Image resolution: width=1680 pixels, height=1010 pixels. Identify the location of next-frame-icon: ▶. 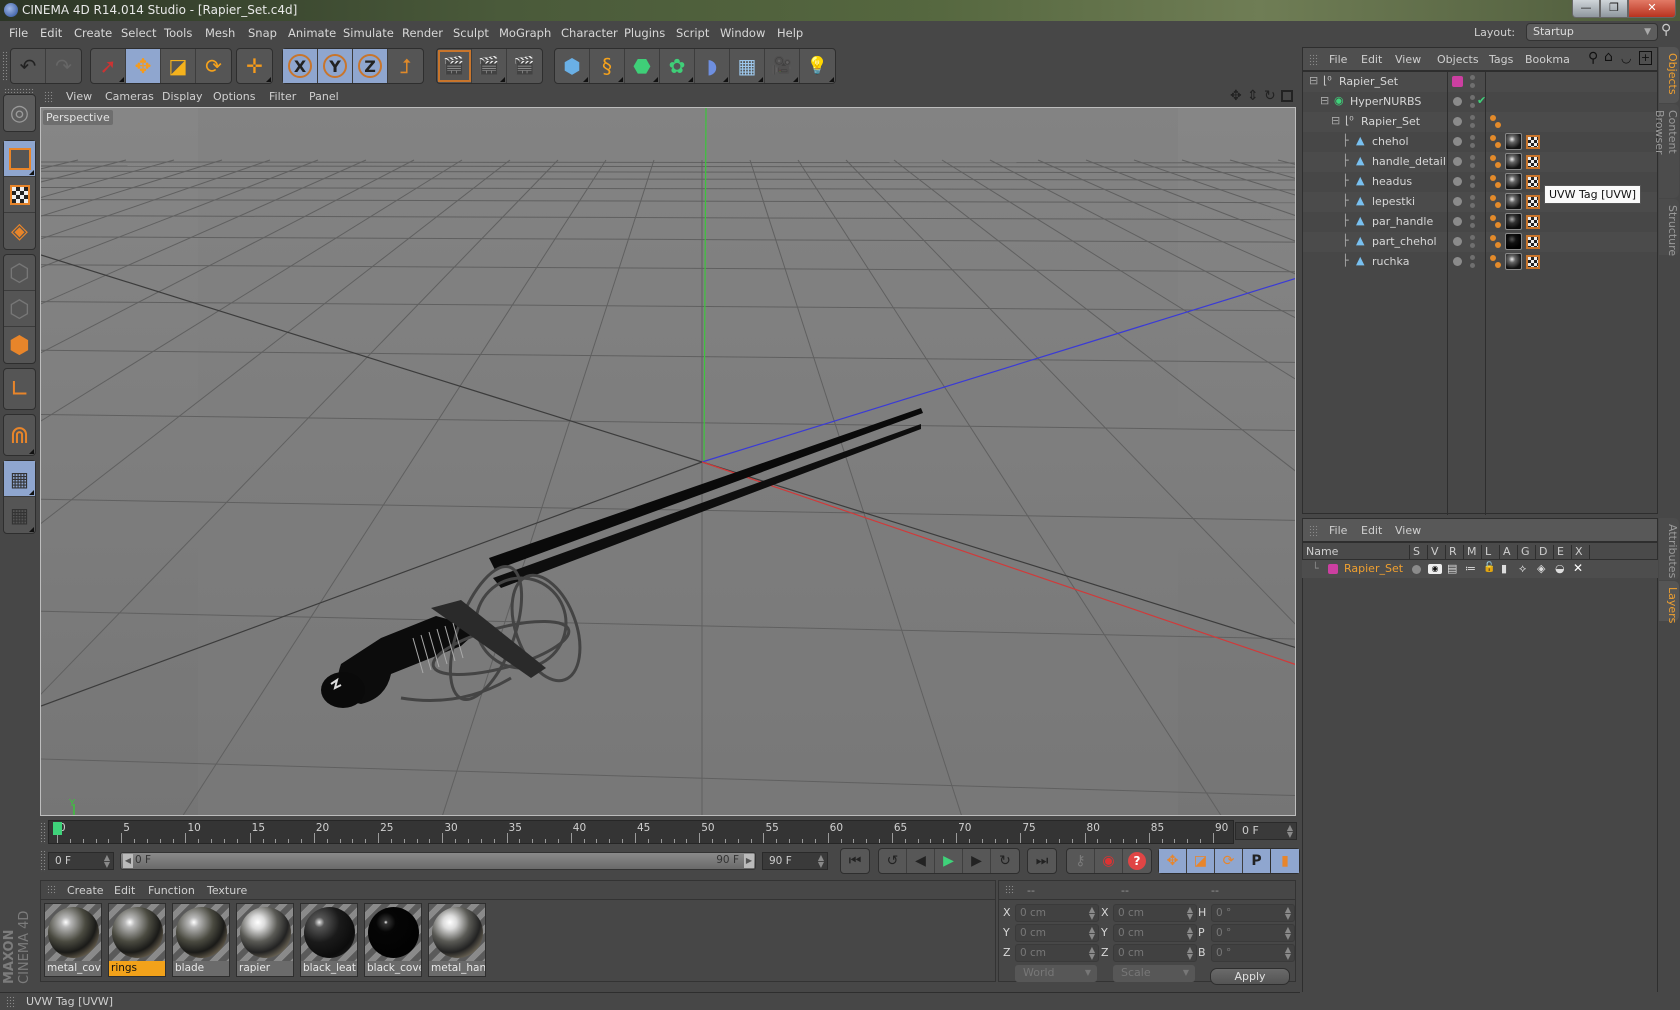
(977, 861).